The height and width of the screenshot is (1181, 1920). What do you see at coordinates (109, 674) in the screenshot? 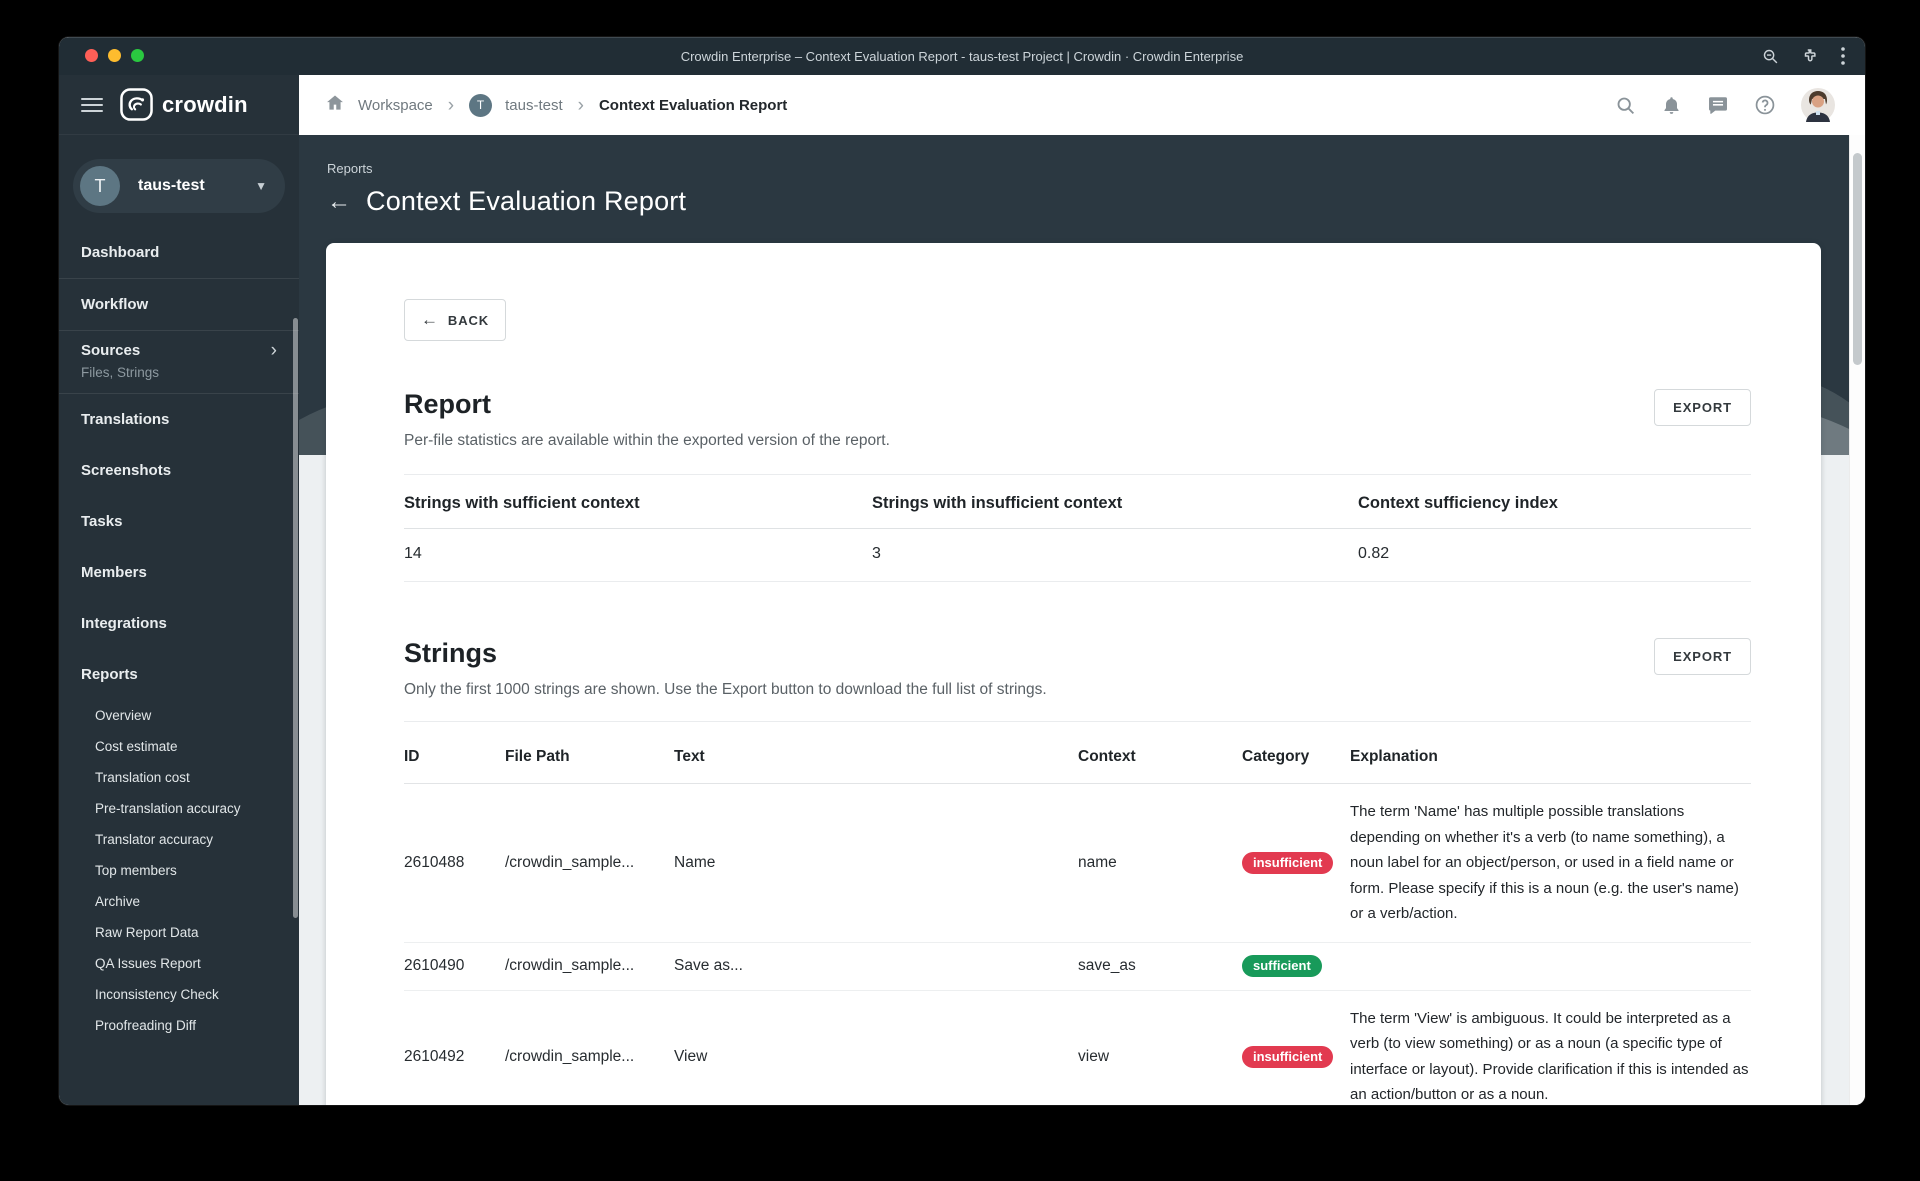
I see `sidebar-item-label: Reports` at bounding box center [109, 674].